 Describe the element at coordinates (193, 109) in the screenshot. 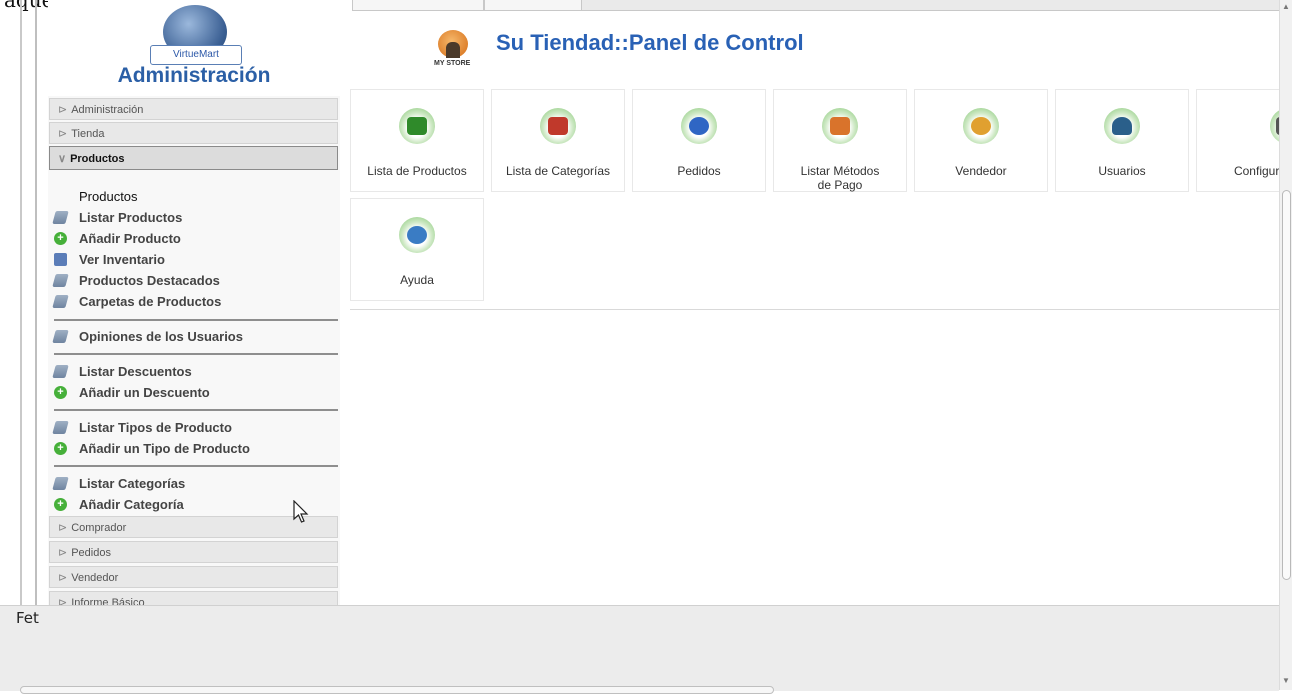

I see `section-administracion: ⊳ Administración` at that location.